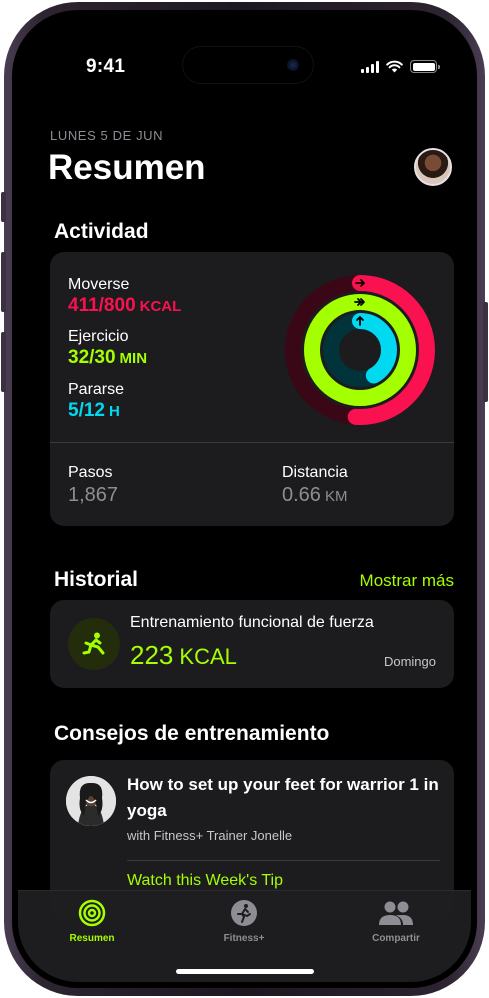 The image size is (489, 998). What do you see at coordinates (396, 938) in the screenshot?
I see `tab-sharing-label: Compartir` at bounding box center [396, 938].